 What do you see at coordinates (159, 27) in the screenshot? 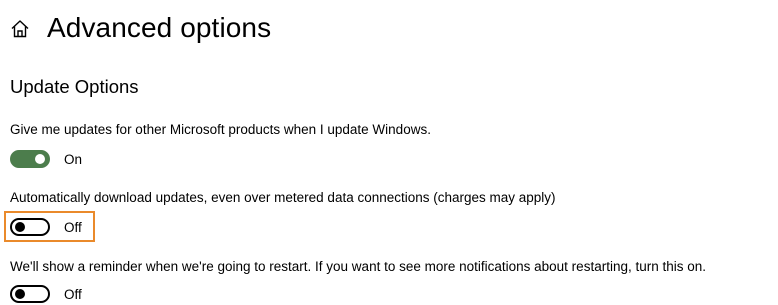
I see `page-title: Advanced options` at bounding box center [159, 27].